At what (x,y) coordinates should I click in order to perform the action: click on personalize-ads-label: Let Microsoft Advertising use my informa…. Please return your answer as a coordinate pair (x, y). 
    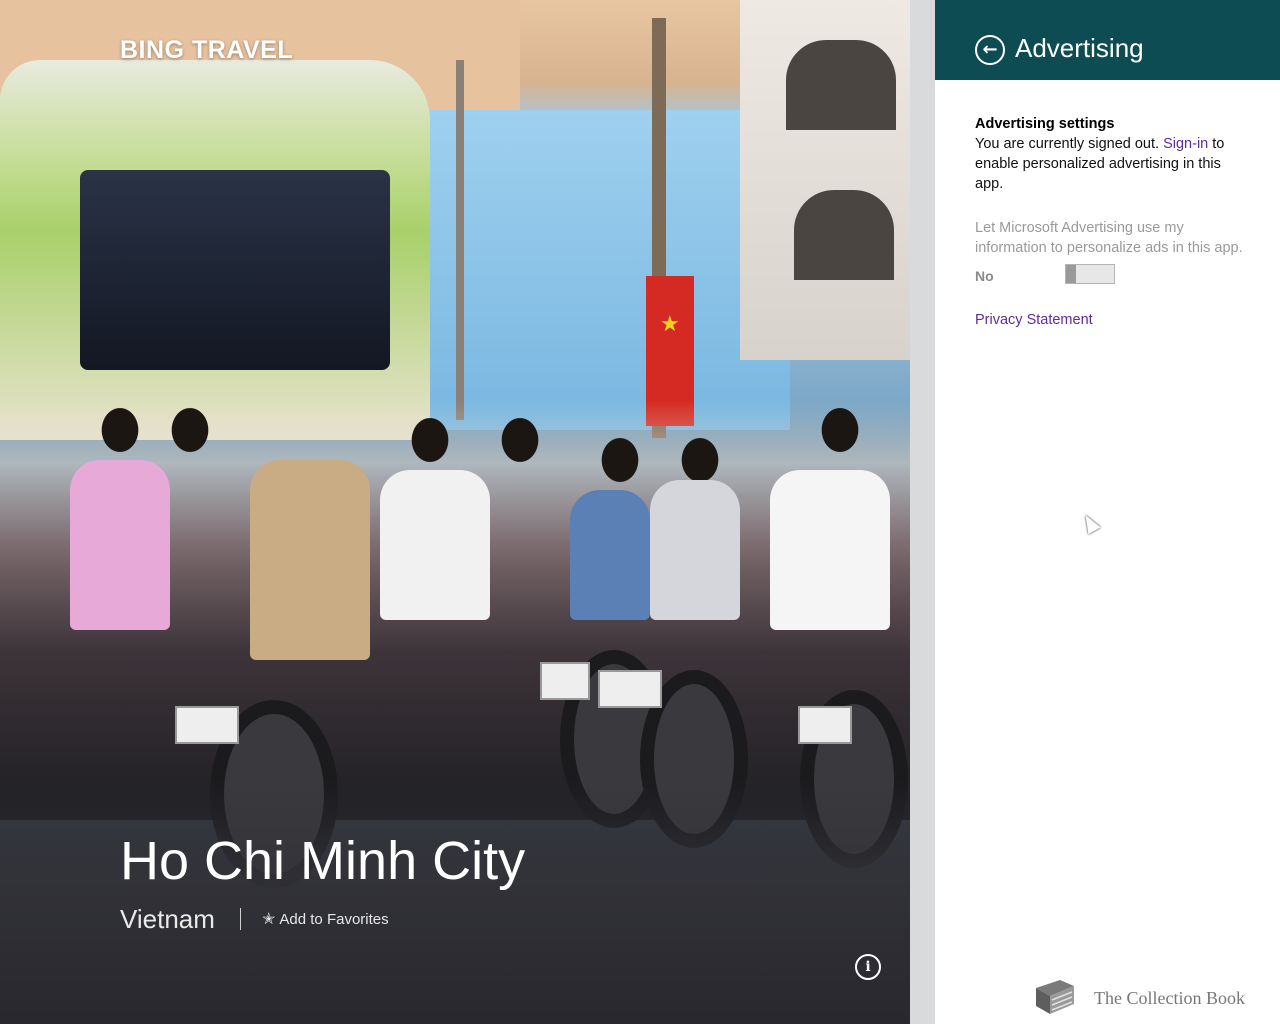
    Looking at the image, I should click on (1109, 238).